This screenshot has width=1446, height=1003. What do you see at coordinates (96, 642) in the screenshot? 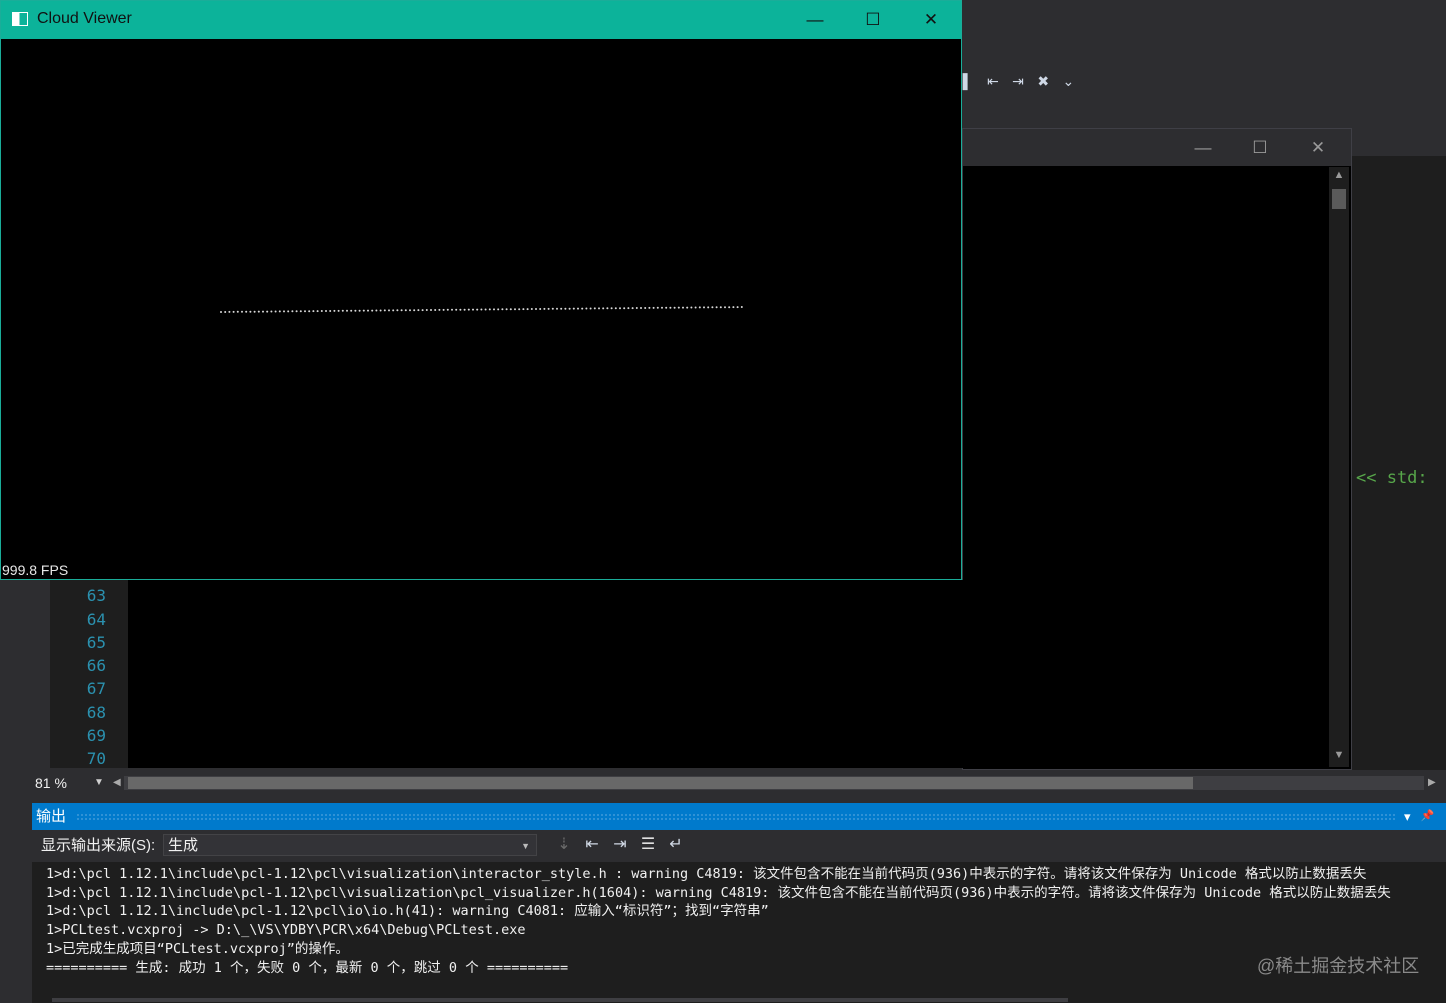
I see `line-number: 65` at bounding box center [96, 642].